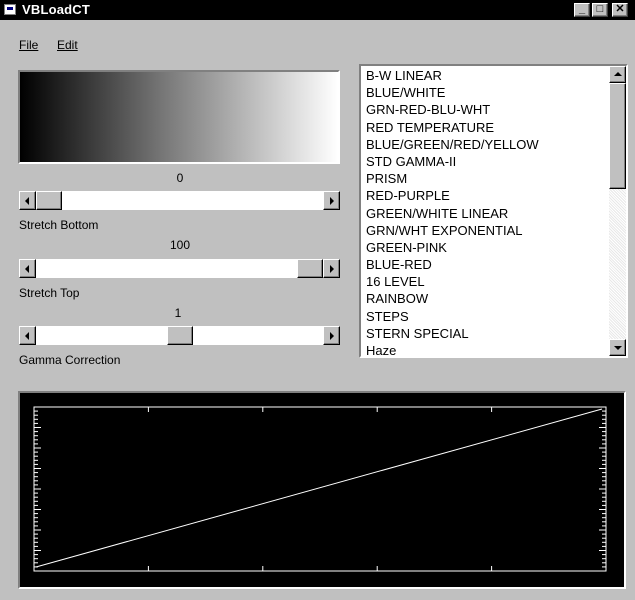 This screenshot has height=600, width=635. Describe the element at coordinates (486, 127) in the screenshot. I see `list-item: RED TEMPERATURE` at that location.